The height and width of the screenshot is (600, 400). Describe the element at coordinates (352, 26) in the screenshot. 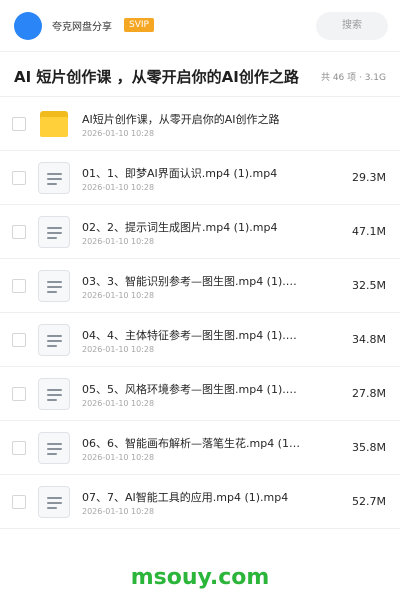

I see `search-input: 搜索` at that location.